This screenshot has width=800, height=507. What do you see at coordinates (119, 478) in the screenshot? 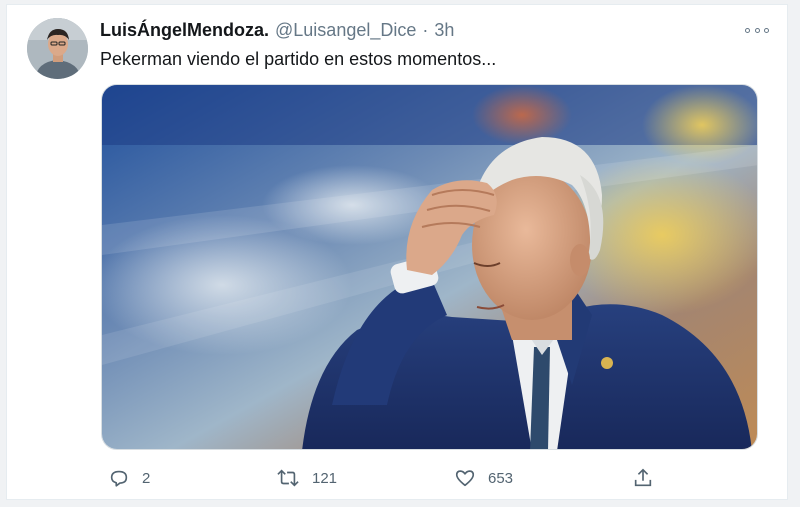
I see `reply-icon` at bounding box center [119, 478].